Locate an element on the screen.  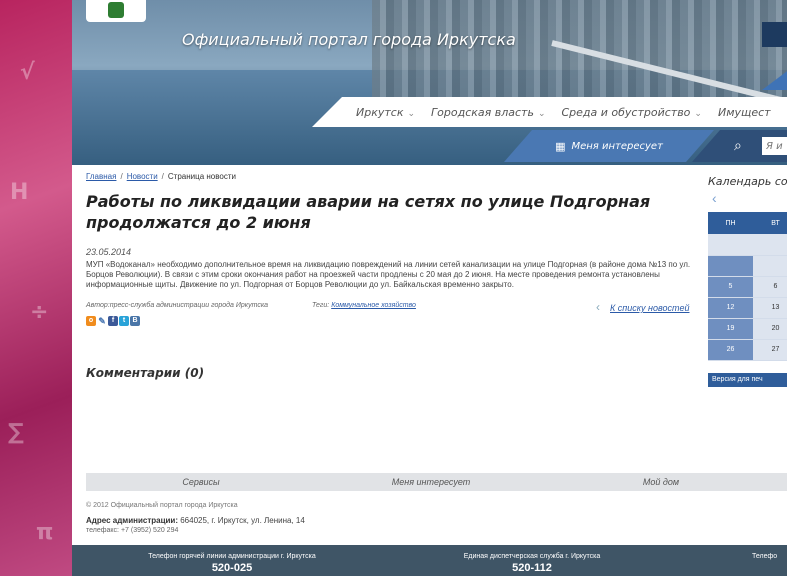
calendar-cell: 12 is located at coordinates (730, 308).